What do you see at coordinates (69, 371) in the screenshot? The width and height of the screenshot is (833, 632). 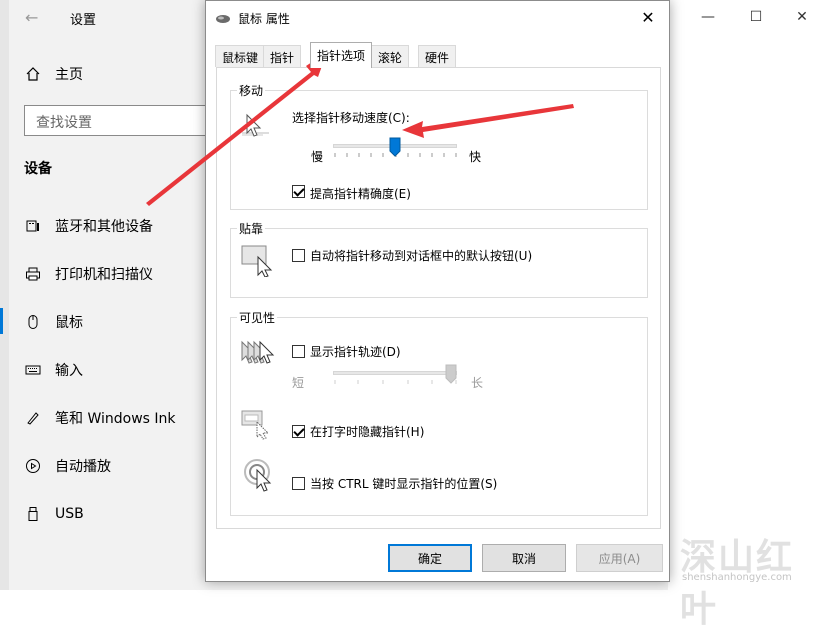 I see `nav-label: 输入` at bounding box center [69, 371].